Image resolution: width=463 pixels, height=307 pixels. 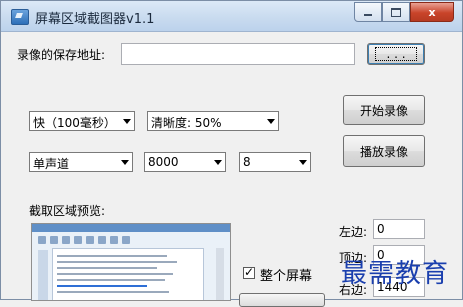 I want to click on watermark-logo: 最需教育, so click(x=395, y=274).